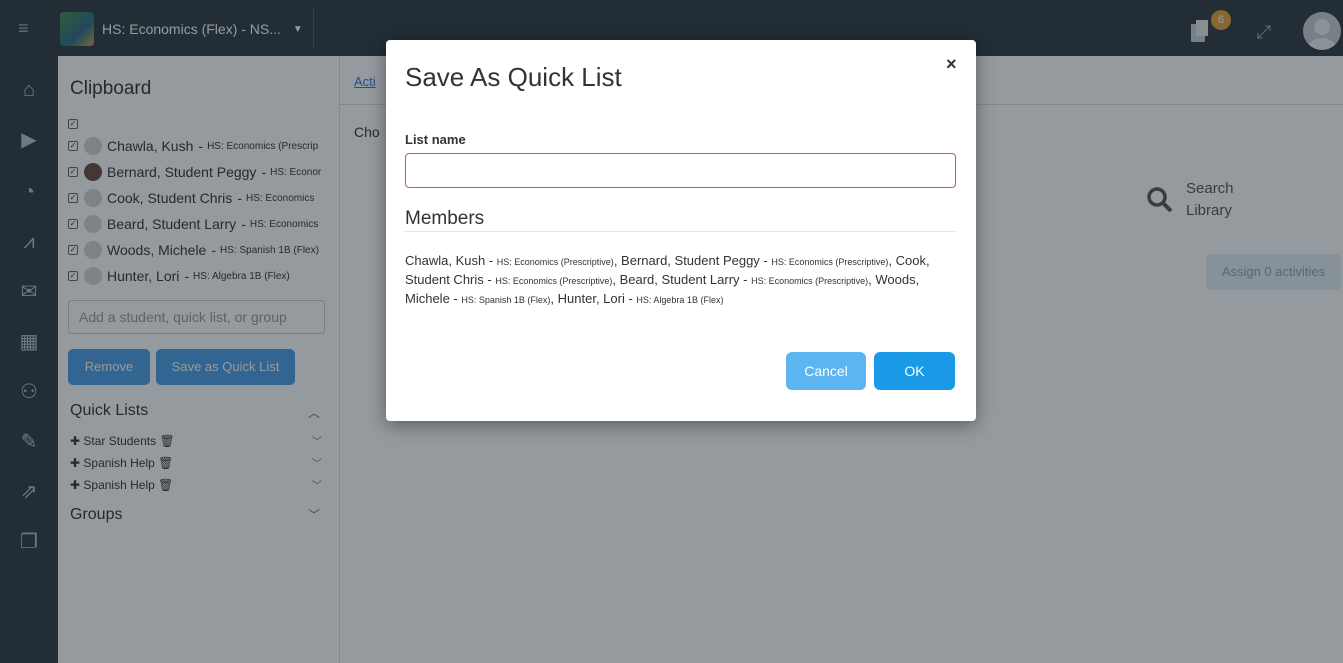 The height and width of the screenshot is (663, 1343). Describe the element at coordinates (513, 77) in the screenshot. I see `dialog-title: Save As Quick List` at that location.